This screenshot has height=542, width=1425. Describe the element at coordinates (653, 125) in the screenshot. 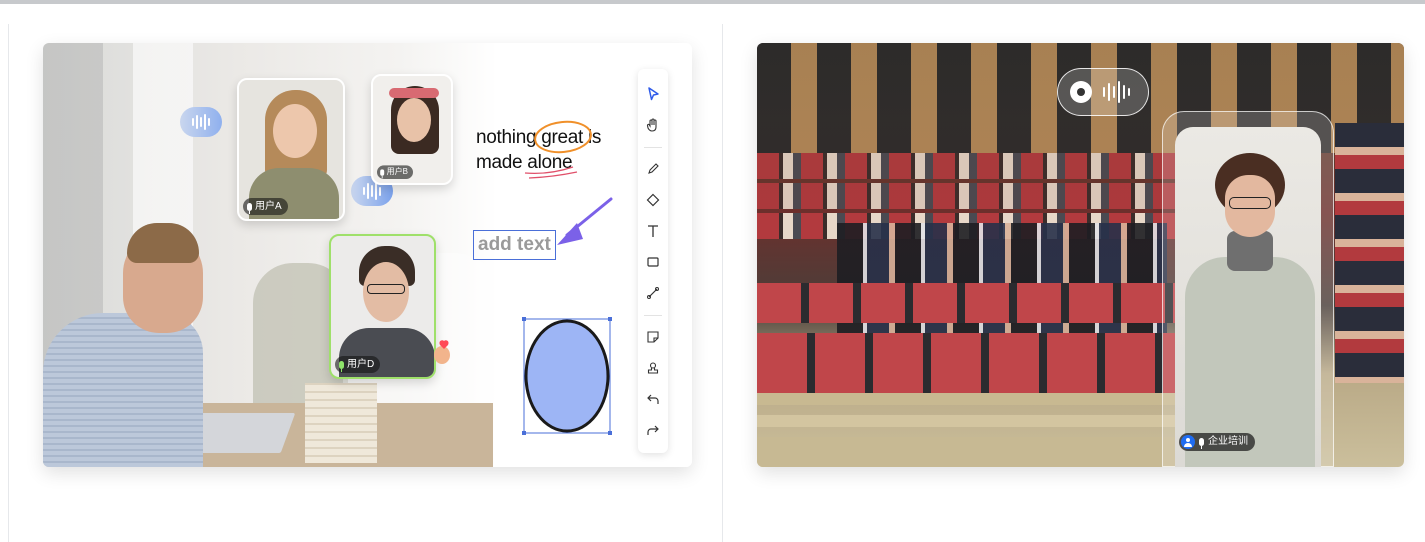

I see `hand-icon` at that location.